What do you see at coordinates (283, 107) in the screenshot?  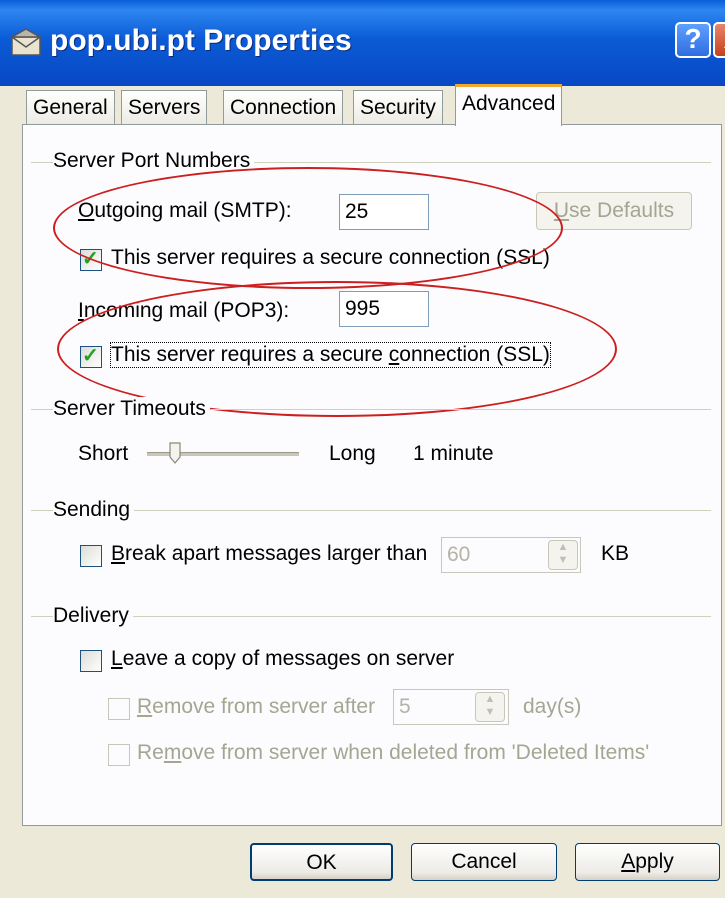 I see `tab-connection: Connection` at bounding box center [283, 107].